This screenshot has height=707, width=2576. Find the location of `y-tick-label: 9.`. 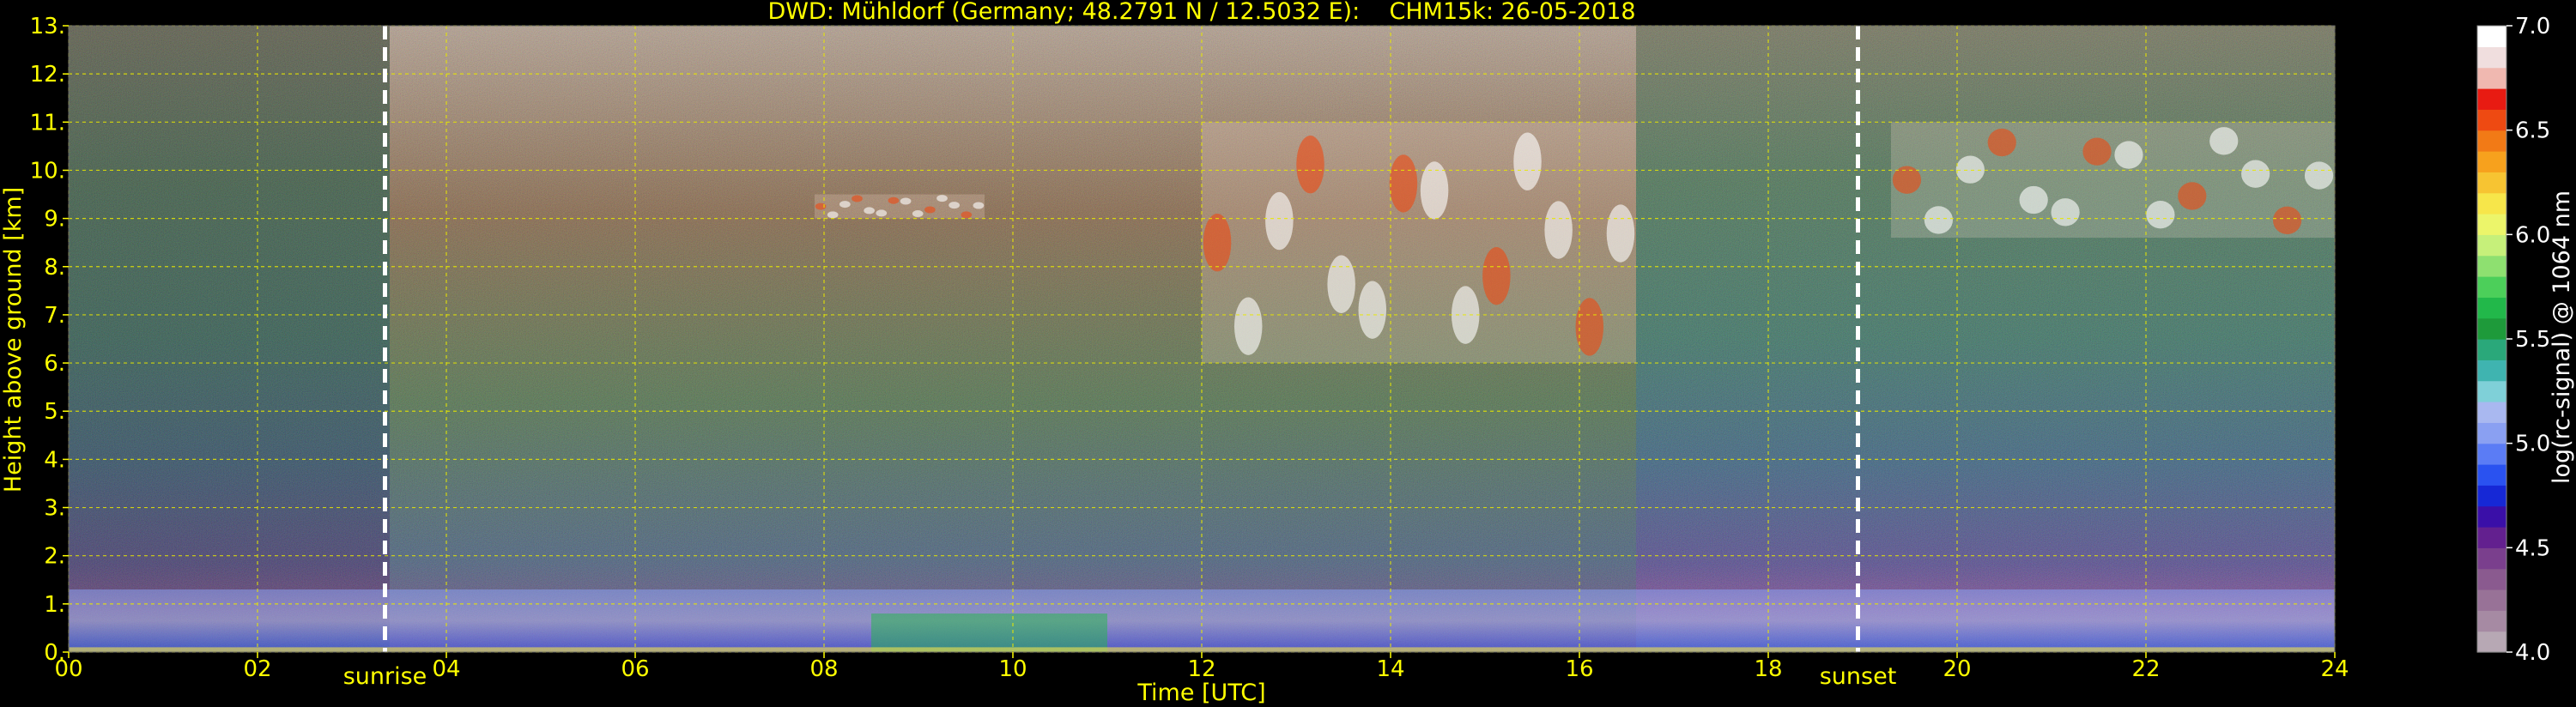

y-tick-label: 9. is located at coordinates (54, 220).